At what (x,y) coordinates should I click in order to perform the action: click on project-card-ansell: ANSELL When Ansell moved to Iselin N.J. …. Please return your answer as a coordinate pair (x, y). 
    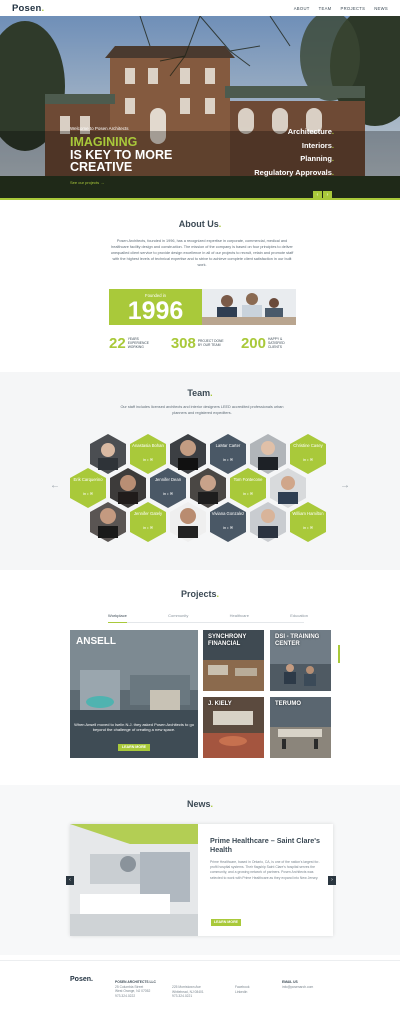
    Looking at the image, I should click on (134, 694).